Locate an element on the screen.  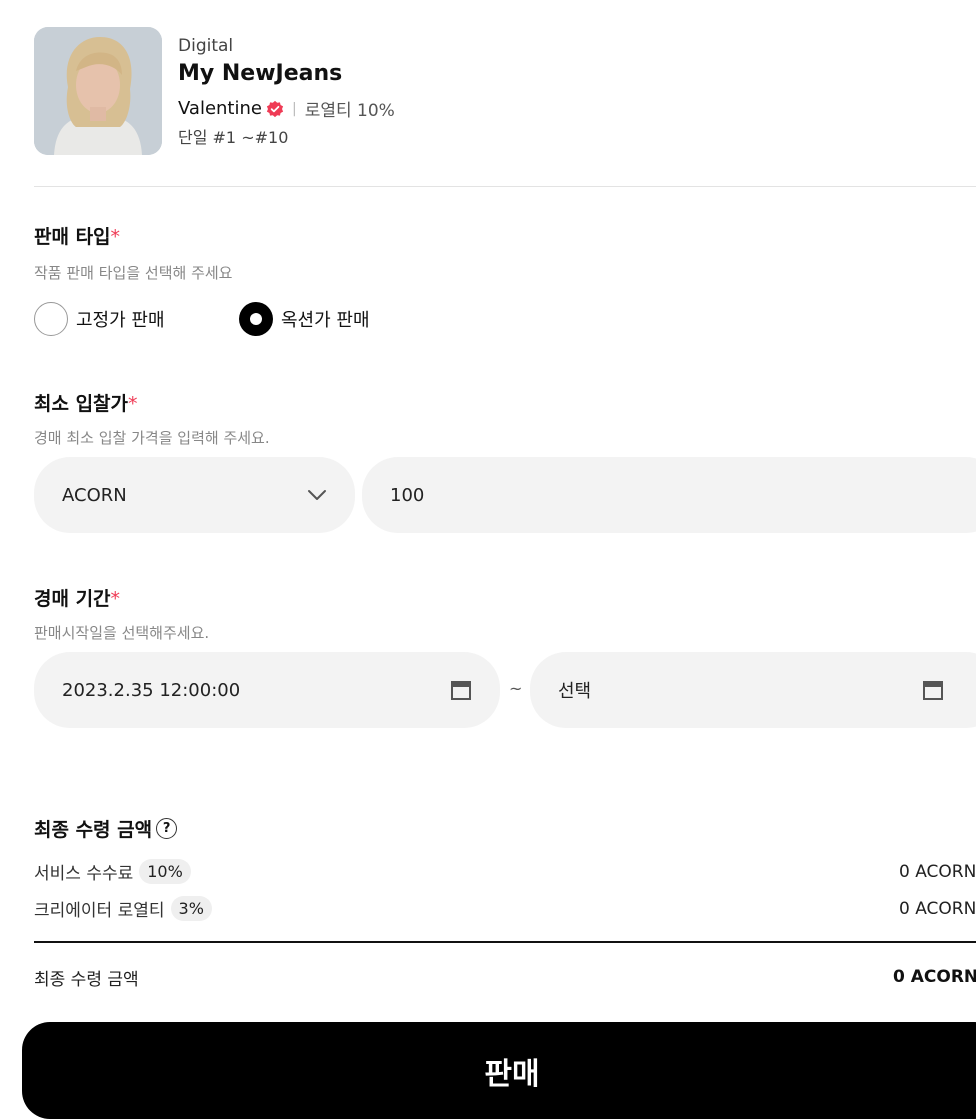
service-fee-row: 서비스 수수료 10% is located at coordinates (112, 871).